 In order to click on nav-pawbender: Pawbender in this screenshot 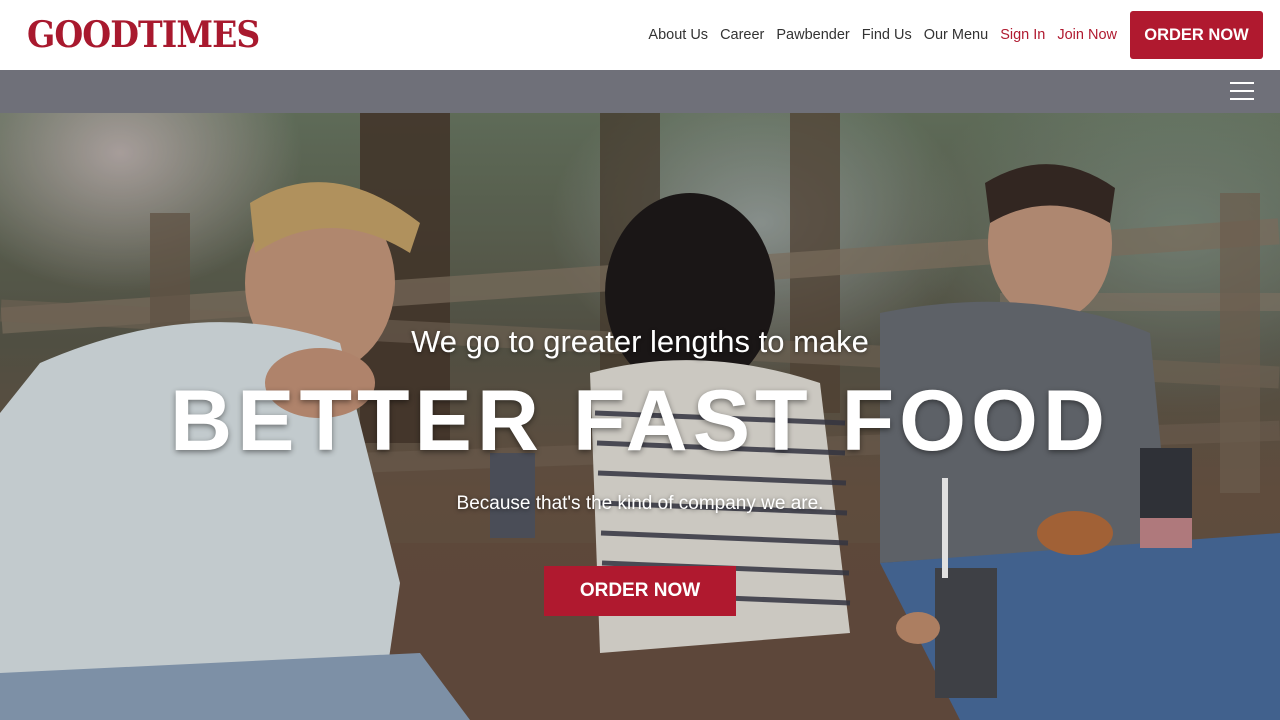, I will do `click(812, 35)`.